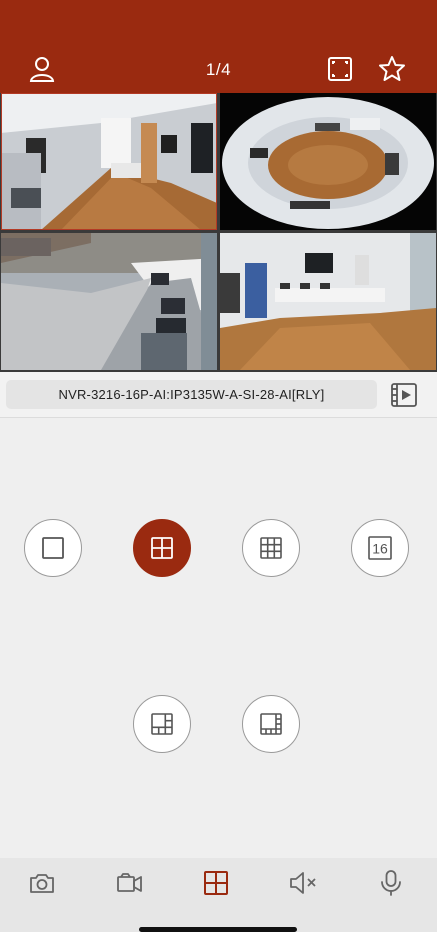 This screenshot has width=437, height=932. Describe the element at coordinates (340, 69) in the screenshot. I see `fullscreen-icon` at that location.